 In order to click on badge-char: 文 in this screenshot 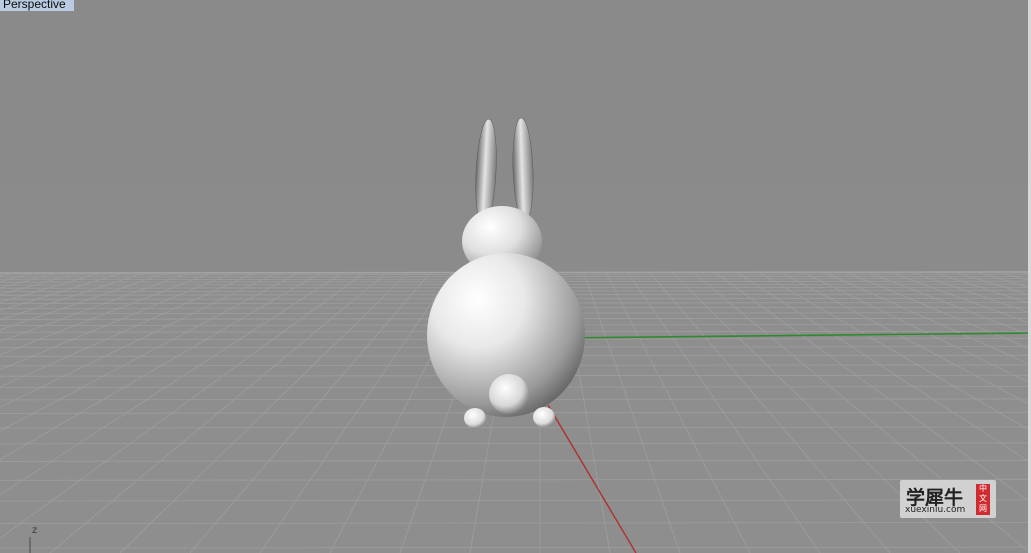, I will do `click(983, 498)`.